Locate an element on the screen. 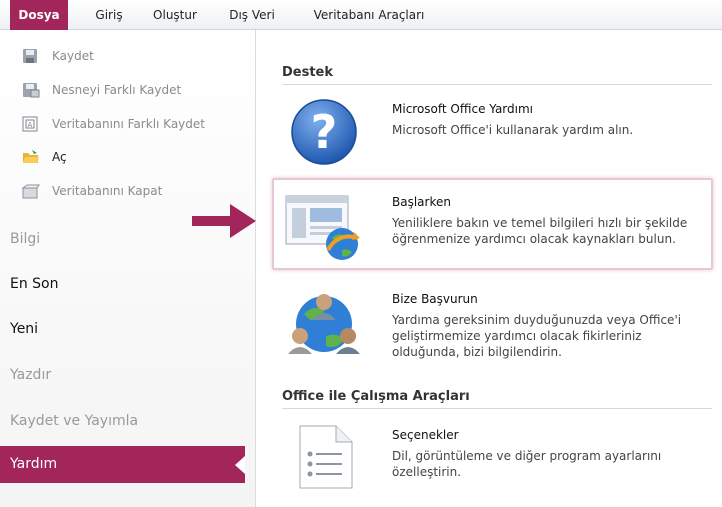 The image size is (722, 507). nav-help-label: Yardım is located at coordinates (34, 464).